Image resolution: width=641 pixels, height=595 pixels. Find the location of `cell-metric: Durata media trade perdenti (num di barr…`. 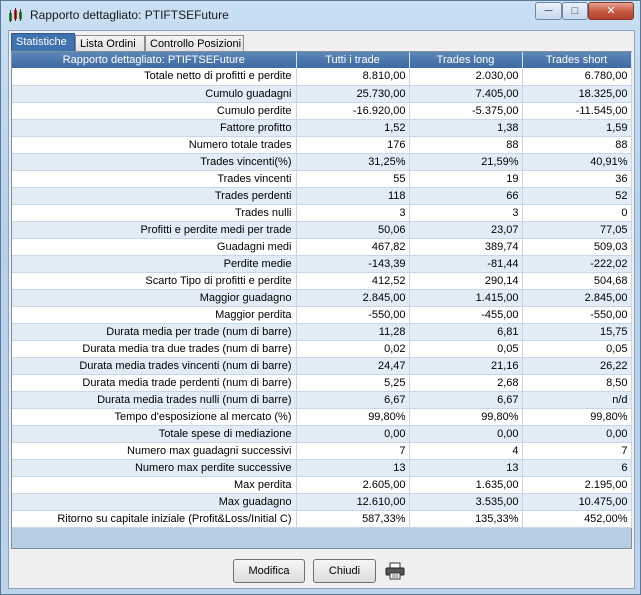

cell-metric: Durata media trade perdenti (num di barr… is located at coordinates (154, 383).